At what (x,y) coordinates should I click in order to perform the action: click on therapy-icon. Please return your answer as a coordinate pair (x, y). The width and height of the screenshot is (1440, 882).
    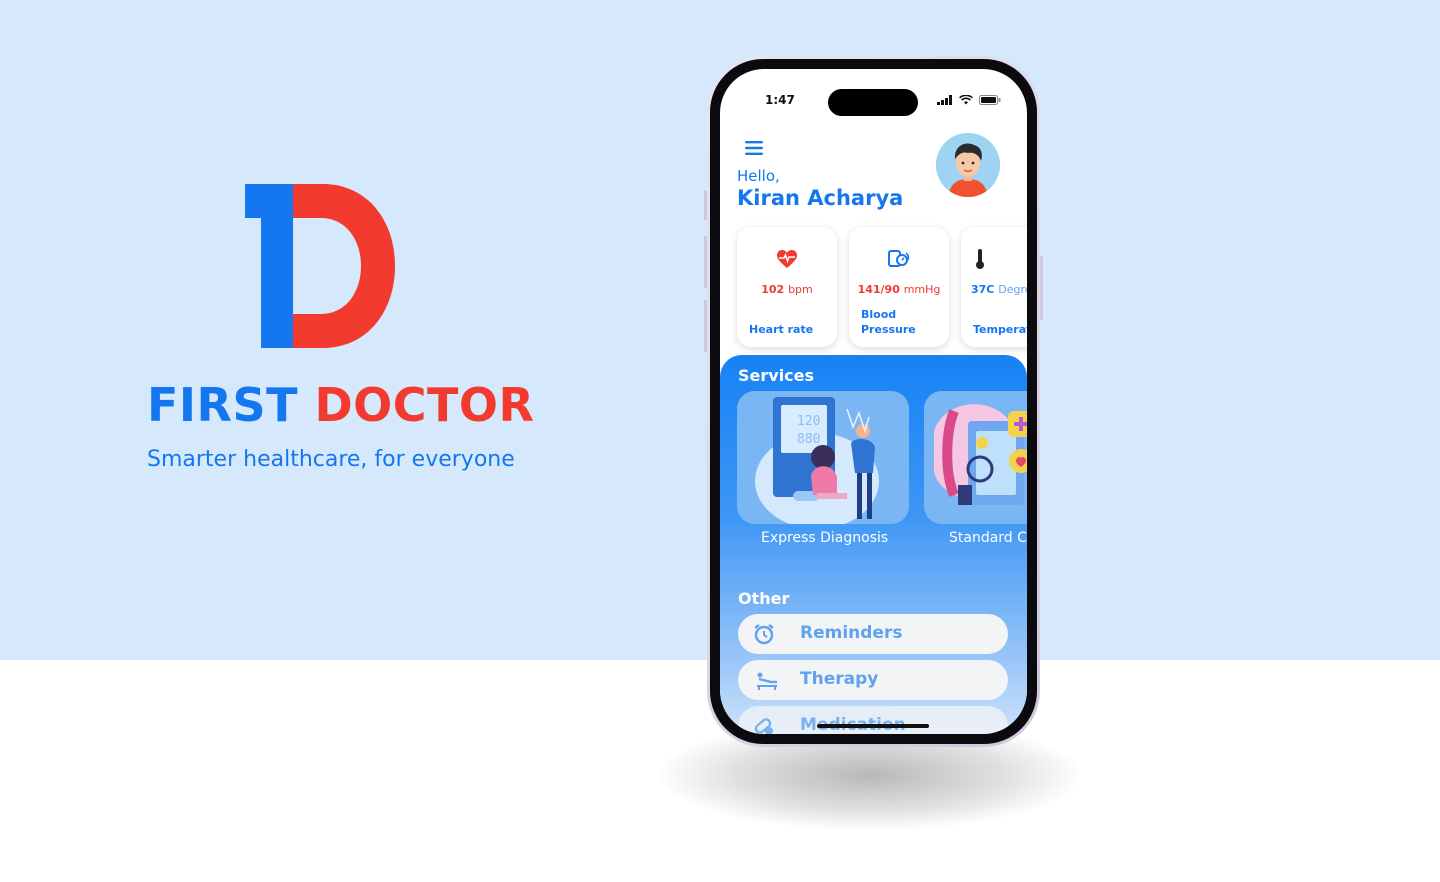
    Looking at the image, I should click on (767, 681).